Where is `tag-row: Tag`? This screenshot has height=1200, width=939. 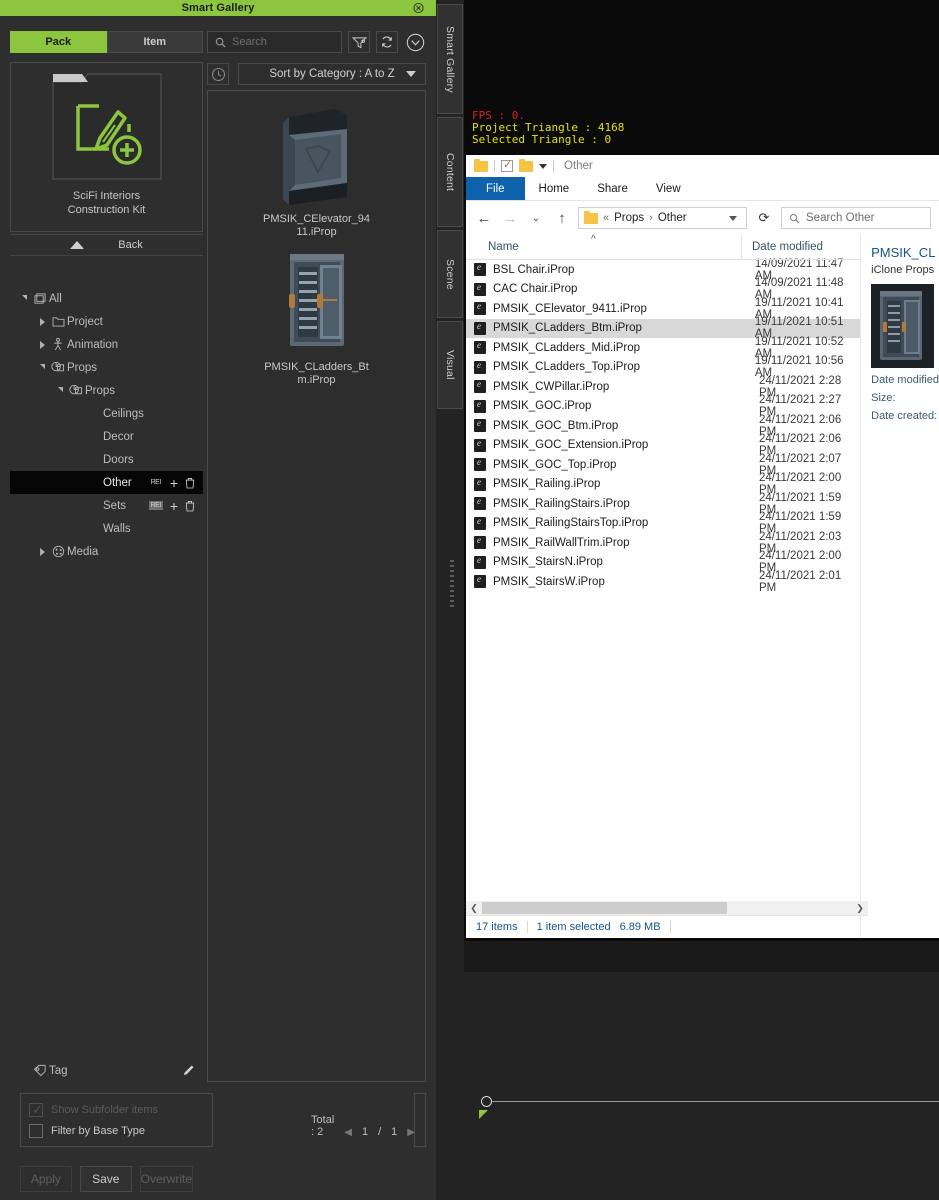
tag-row: Tag is located at coordinates (106, 1070).